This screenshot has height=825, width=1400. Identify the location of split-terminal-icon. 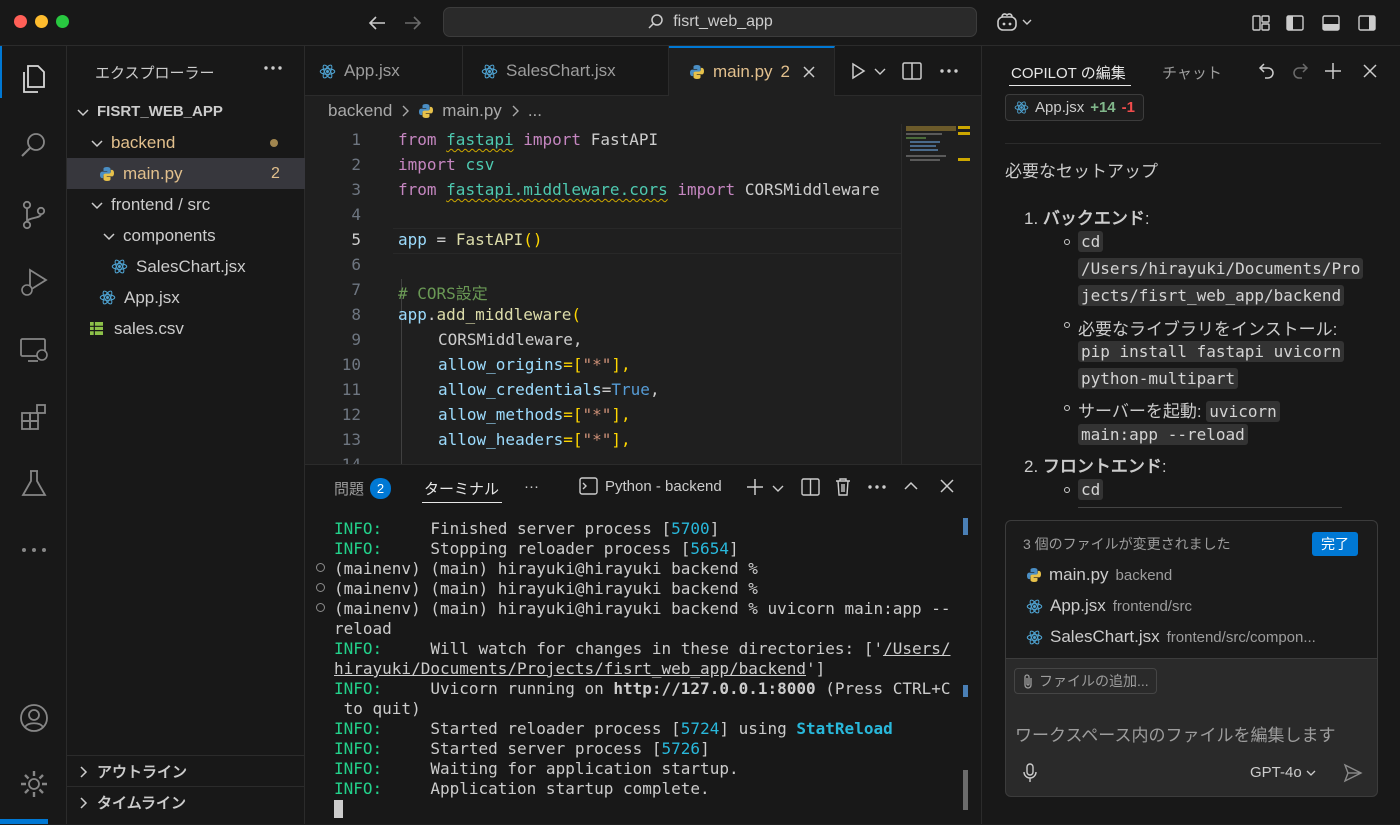
(810, 487).